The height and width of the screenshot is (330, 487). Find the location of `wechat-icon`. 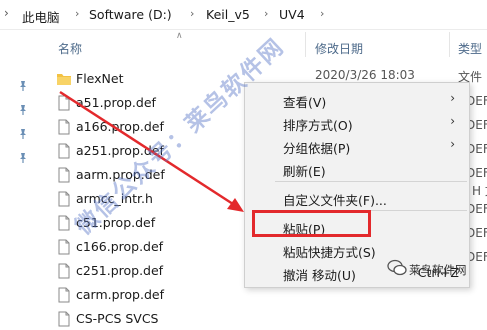

wechat-icon is located at coordinates (397, 267).